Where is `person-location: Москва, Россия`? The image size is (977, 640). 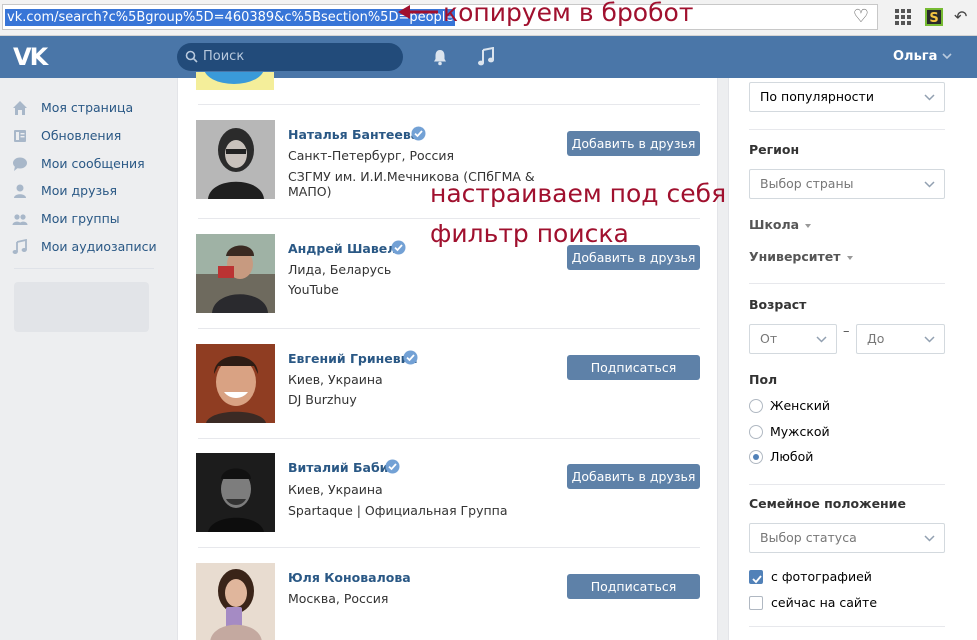
person-location: Москва, Россия is located at coordinates (338, 598).